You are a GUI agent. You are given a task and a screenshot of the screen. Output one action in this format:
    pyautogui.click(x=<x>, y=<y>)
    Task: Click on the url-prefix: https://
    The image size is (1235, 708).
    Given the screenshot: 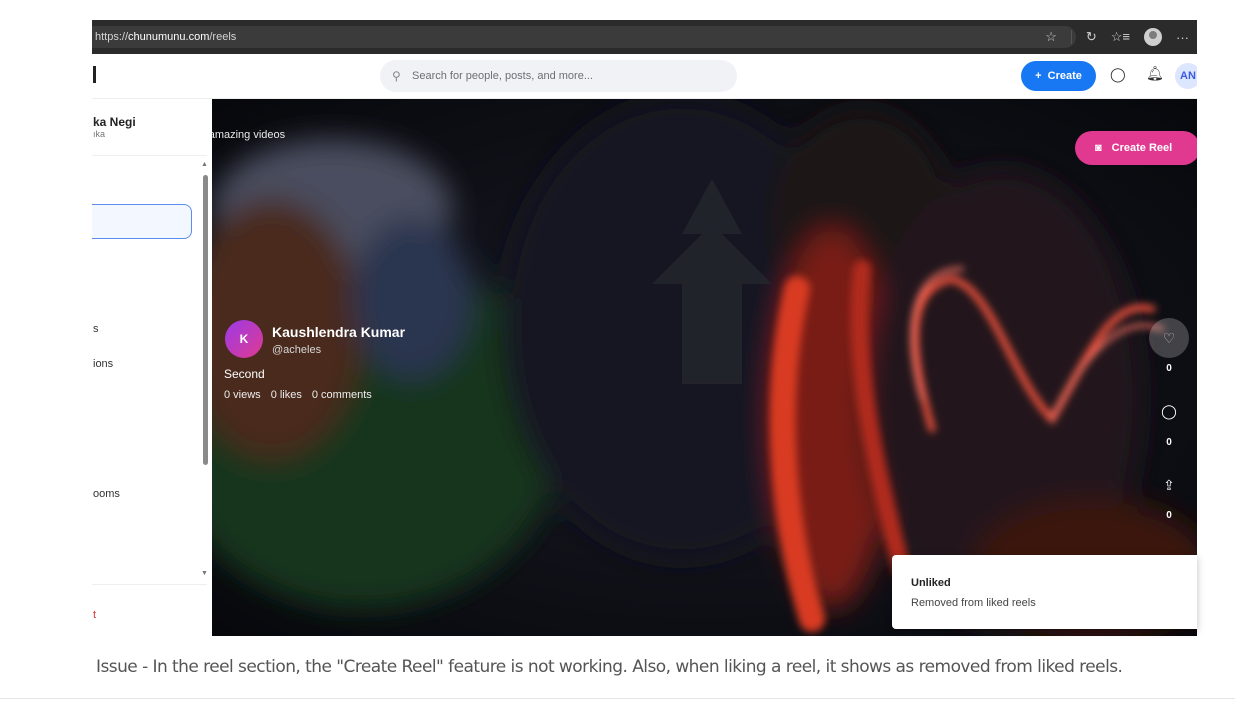 What is the action you would take?
    pyautogui.click(x=112, y=37)
    